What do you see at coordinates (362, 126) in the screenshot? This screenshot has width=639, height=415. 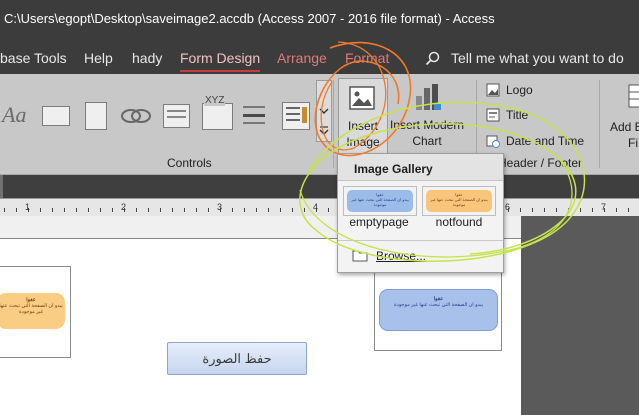 I see `insert-image-label-1: Insert` at bounding box center [362, 126].